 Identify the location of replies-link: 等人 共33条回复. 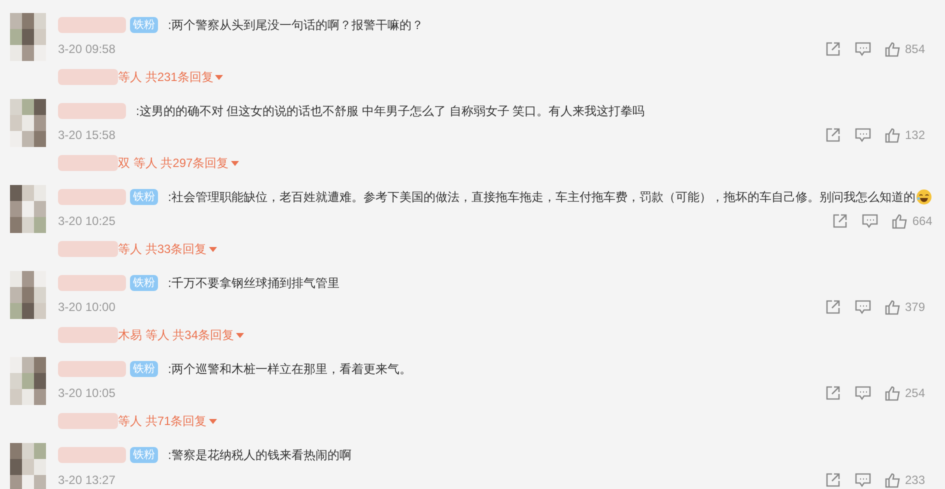
(167, 249).